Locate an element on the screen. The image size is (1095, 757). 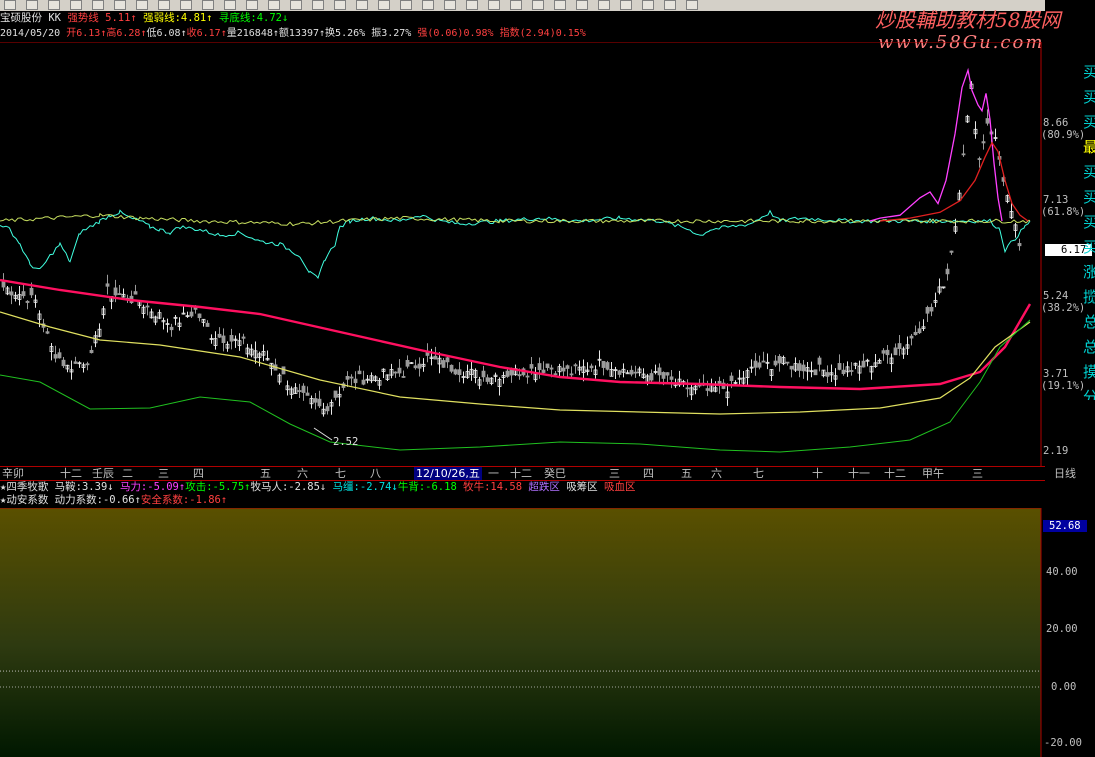
date-label: 辛卯 is located at coordinates (13, 473).